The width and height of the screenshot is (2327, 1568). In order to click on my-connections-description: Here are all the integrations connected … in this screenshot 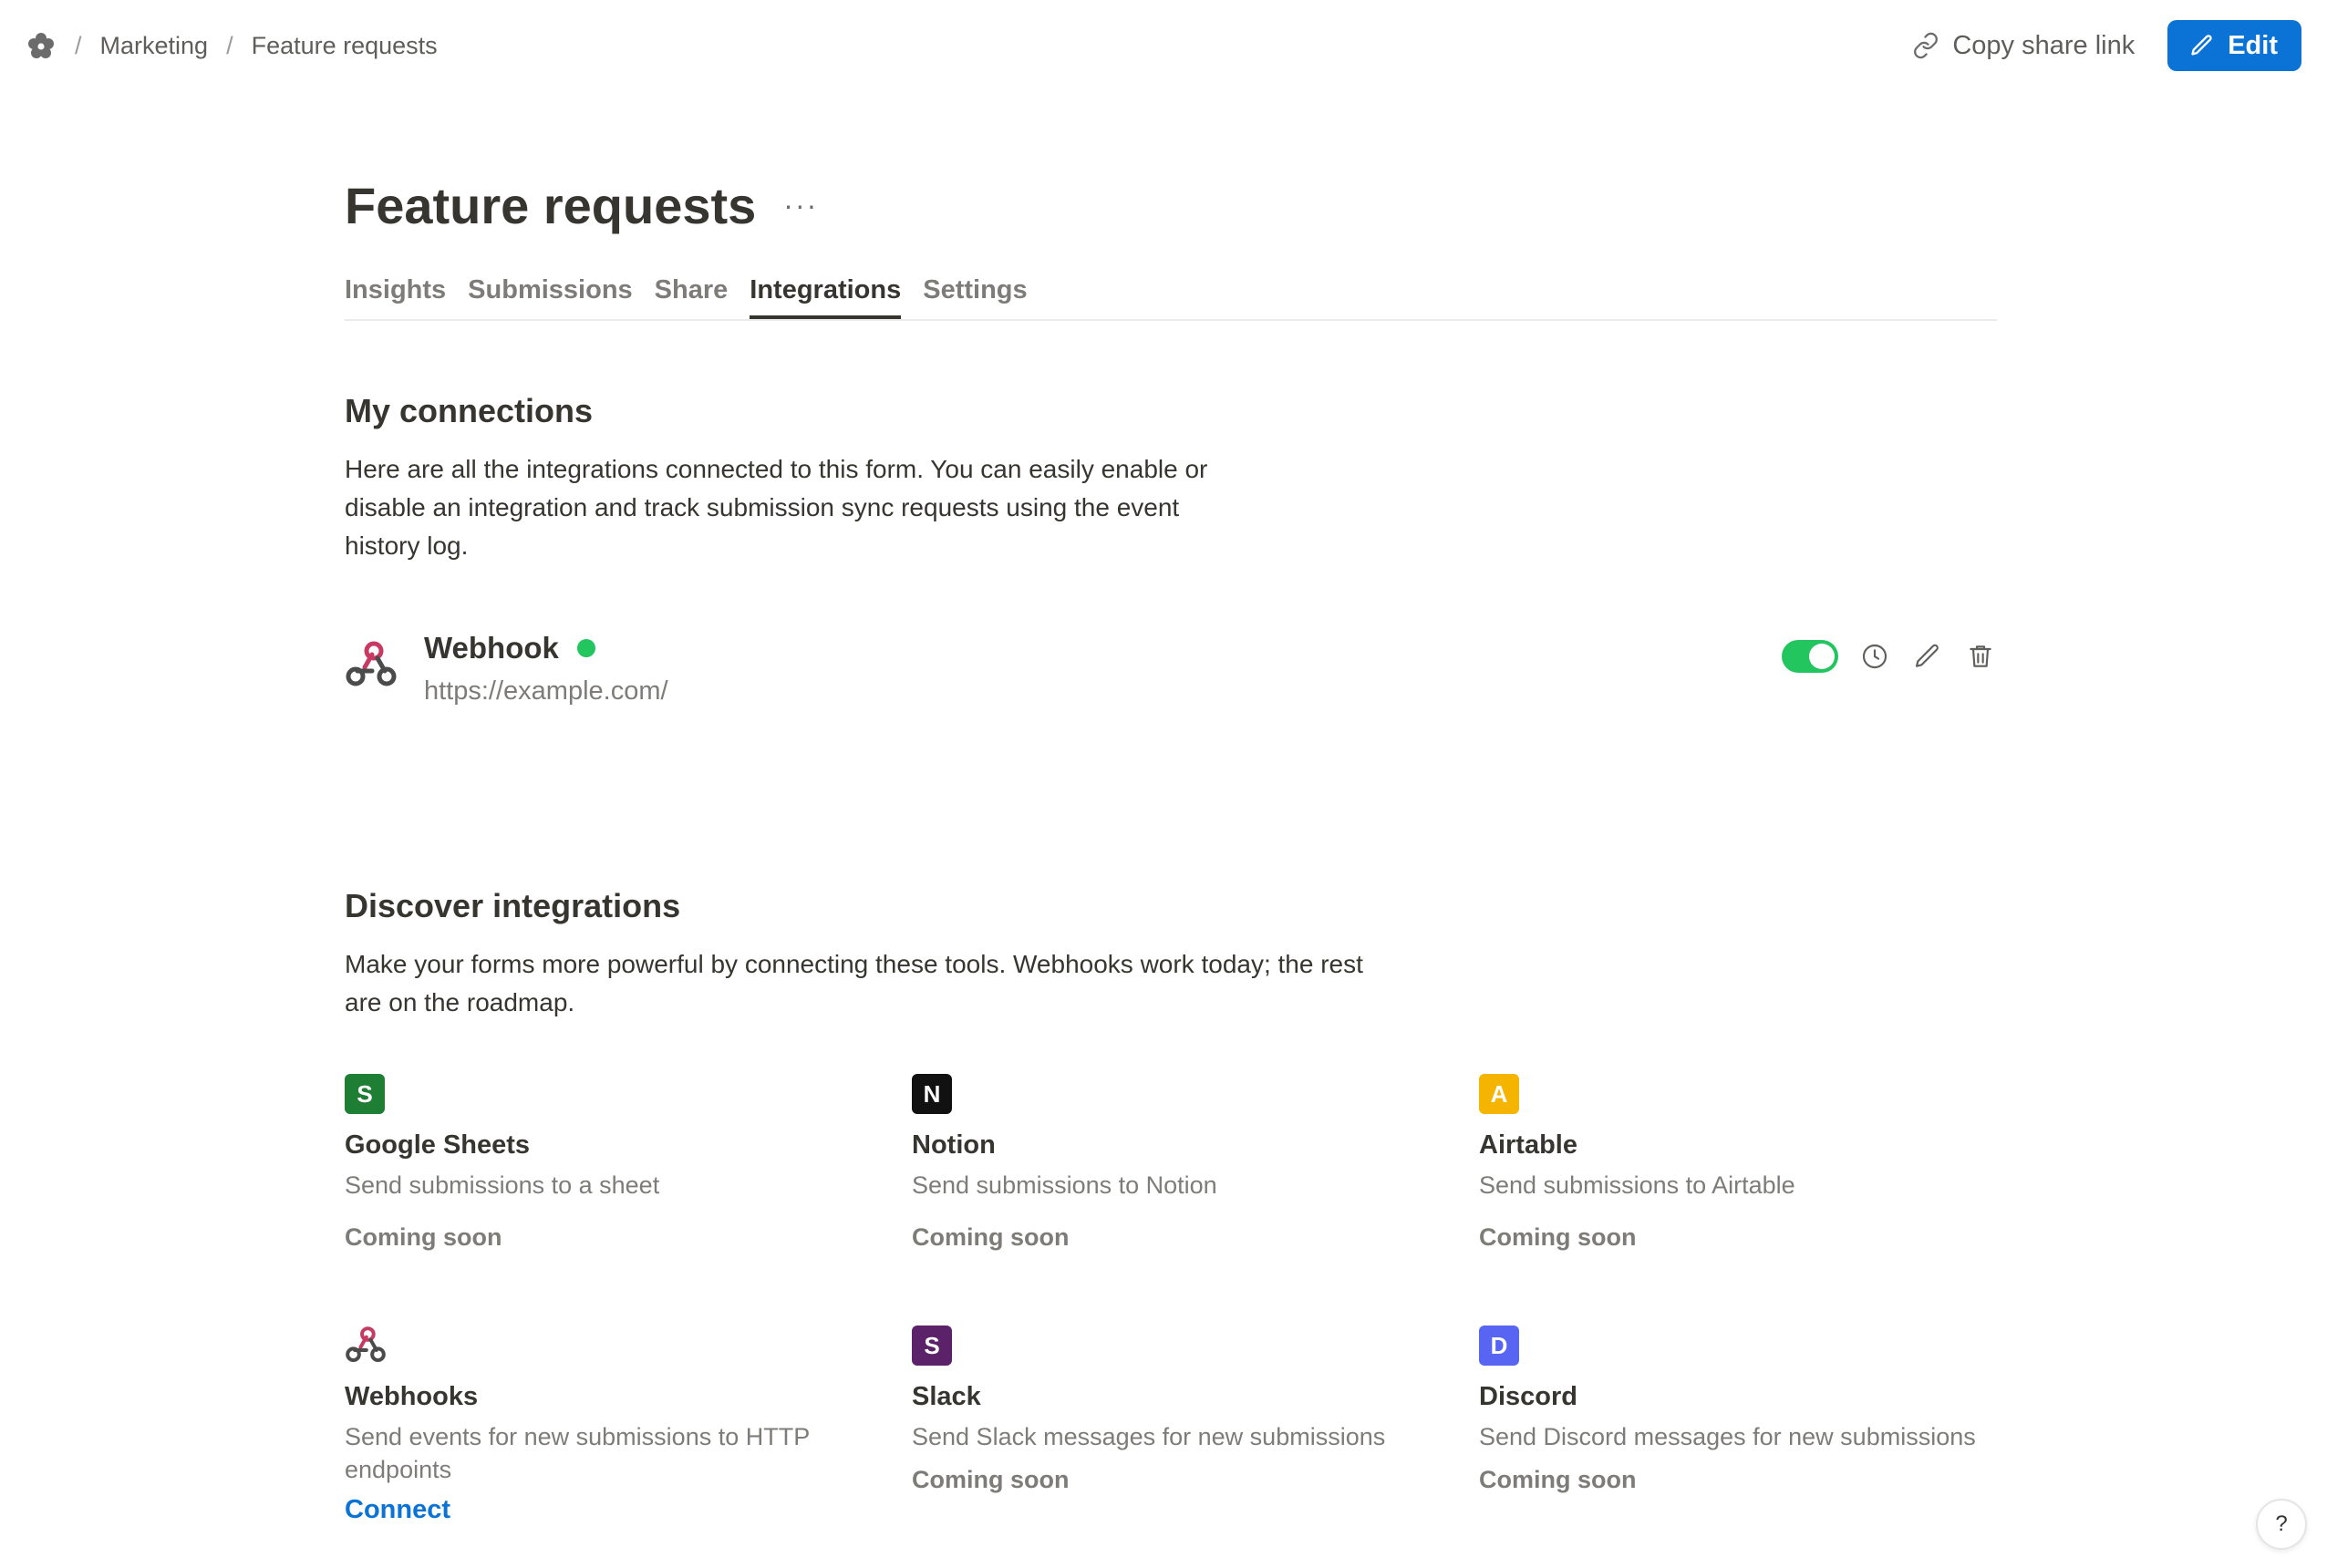, I will do `click(776, 507)`.